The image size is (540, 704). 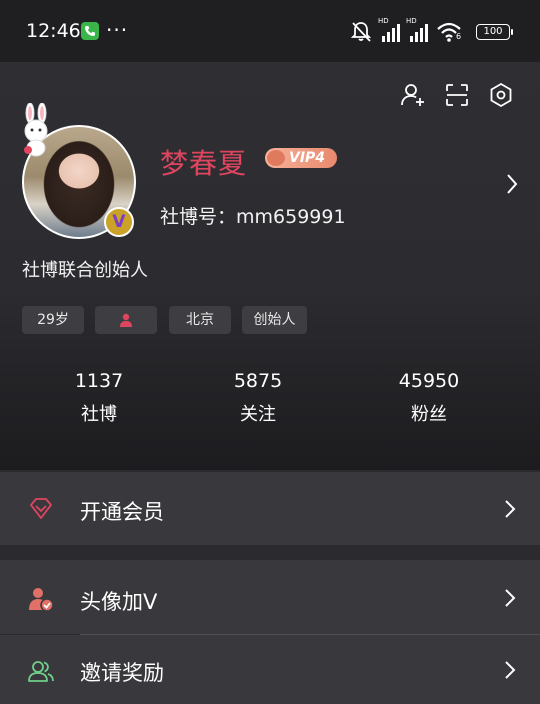 What do you see at coordinates (270, 31) in the screenshot?
I see `status-bar: 12:46 ··· HD HD 6 100` at bounding box center [270, 31].